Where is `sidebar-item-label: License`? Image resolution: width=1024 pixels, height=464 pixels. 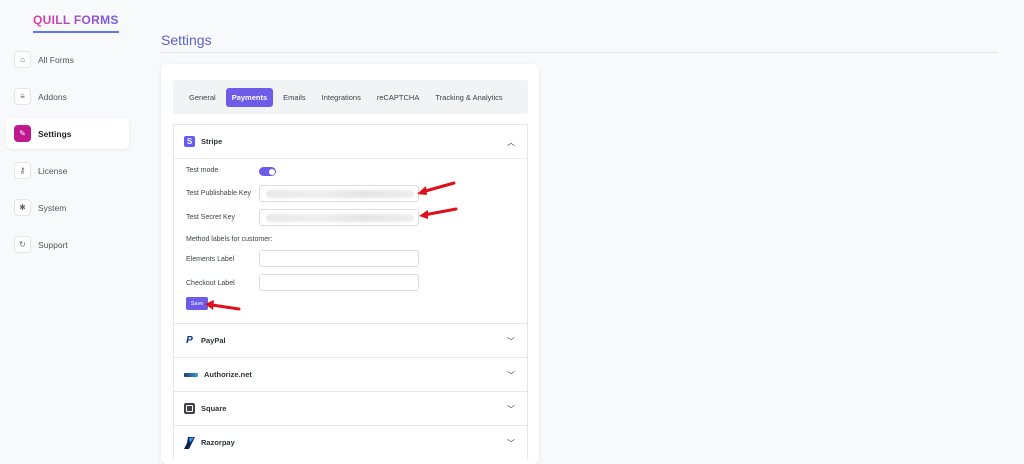
sidebar-item-label: License is located at coordinates (53, 170).